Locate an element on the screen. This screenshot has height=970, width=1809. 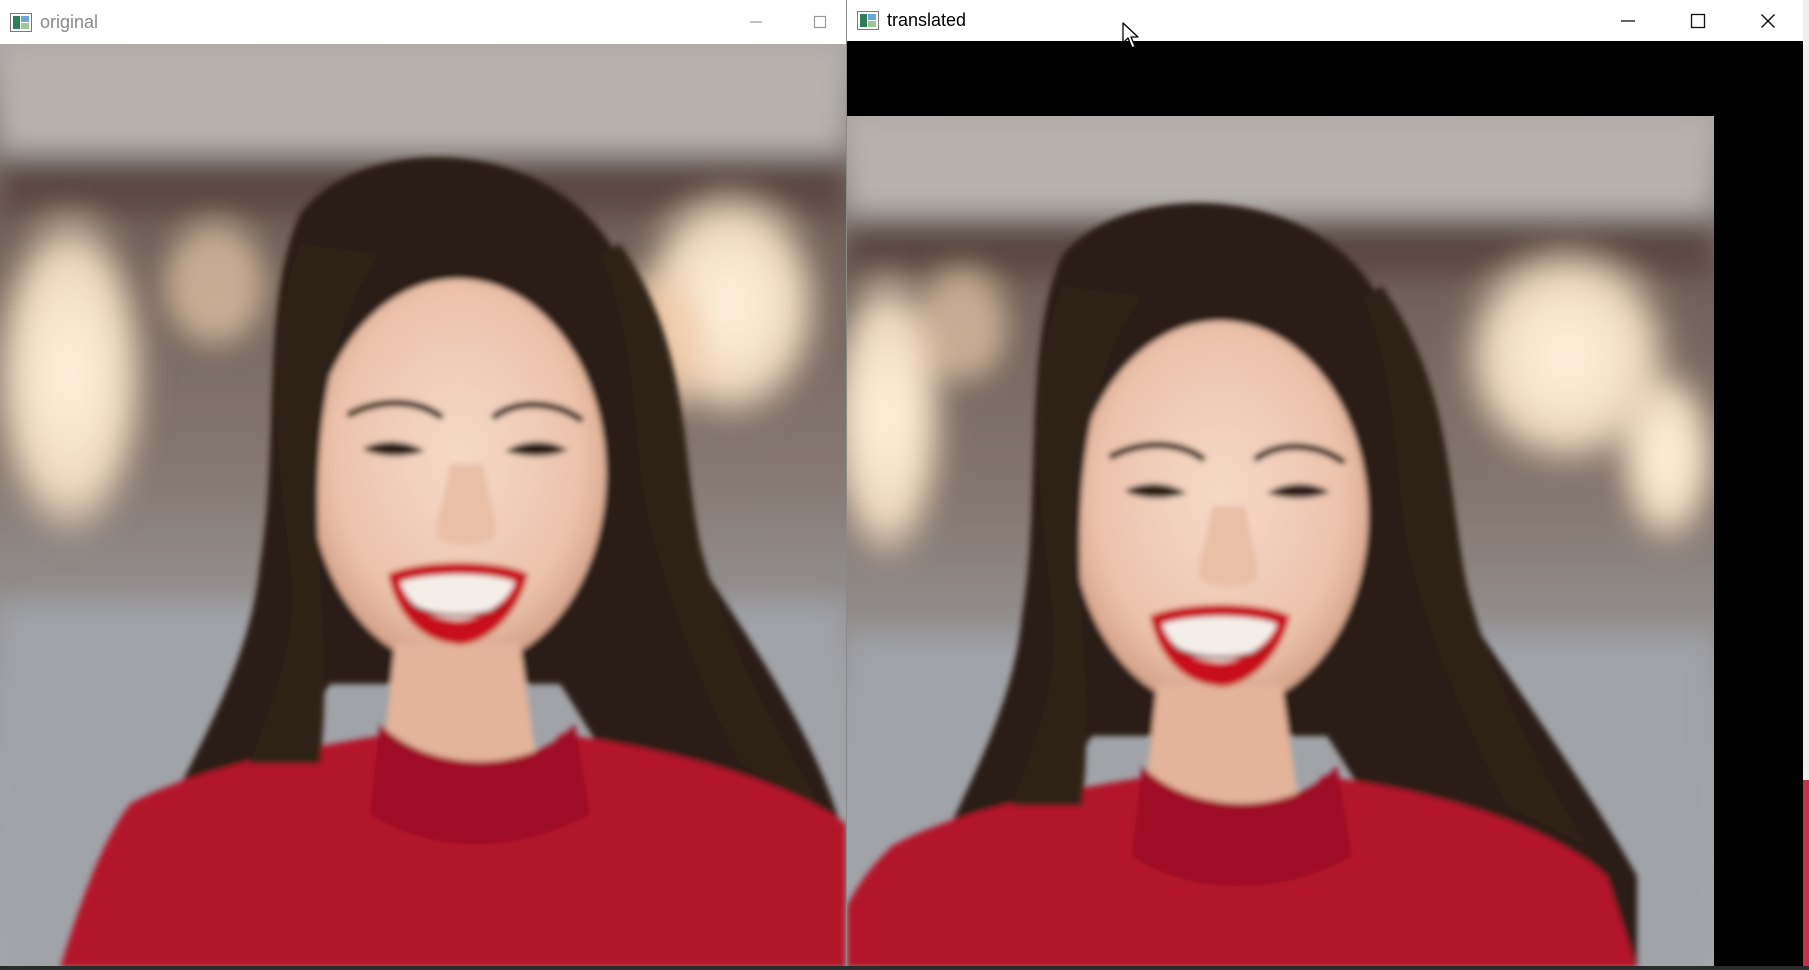
title-bar: original is located at coordinates (423, 22).